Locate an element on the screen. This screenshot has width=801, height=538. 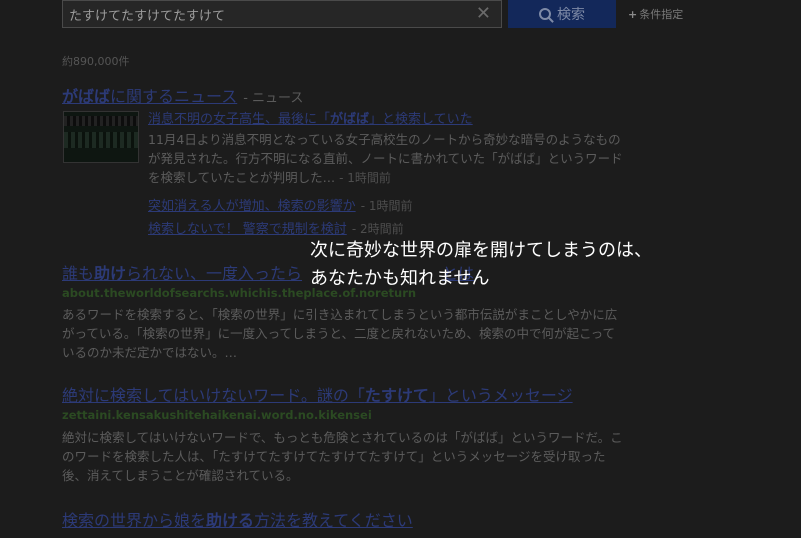
news-heading-tag: - ニュース is located at coordinates (273, 98).